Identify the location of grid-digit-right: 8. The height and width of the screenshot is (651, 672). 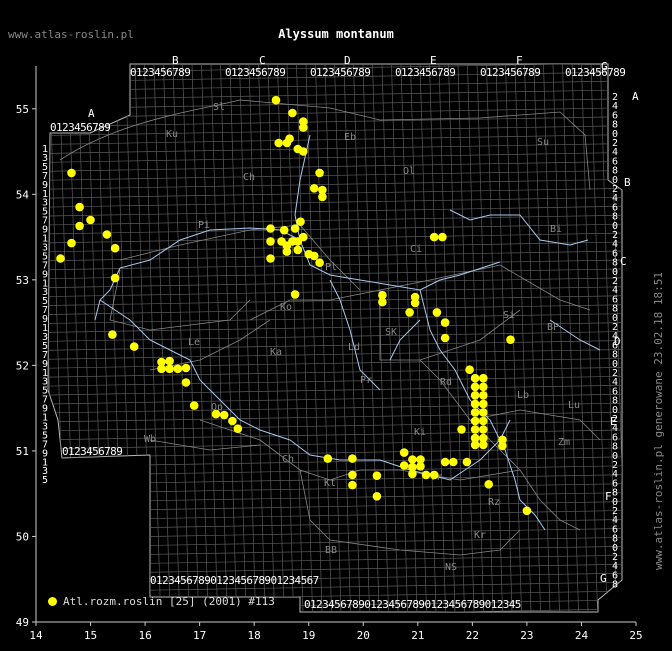
(615, 585).